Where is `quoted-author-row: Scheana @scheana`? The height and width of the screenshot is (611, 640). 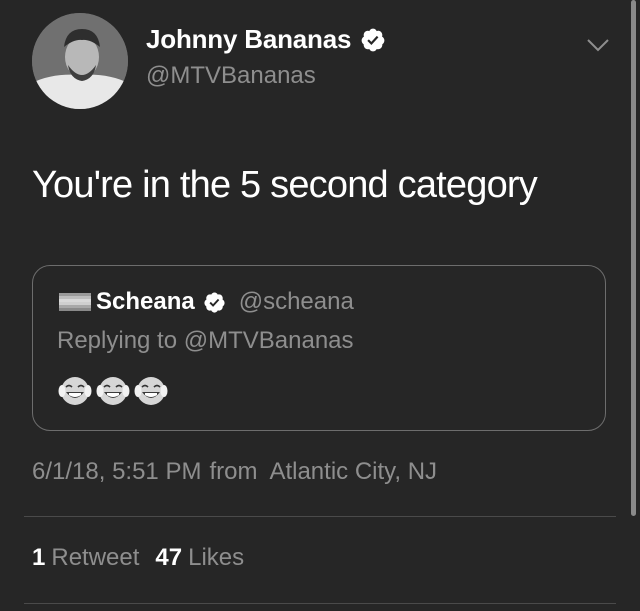
quoted-author-row: Scheana @scheana is located at coordinates (206, 302).